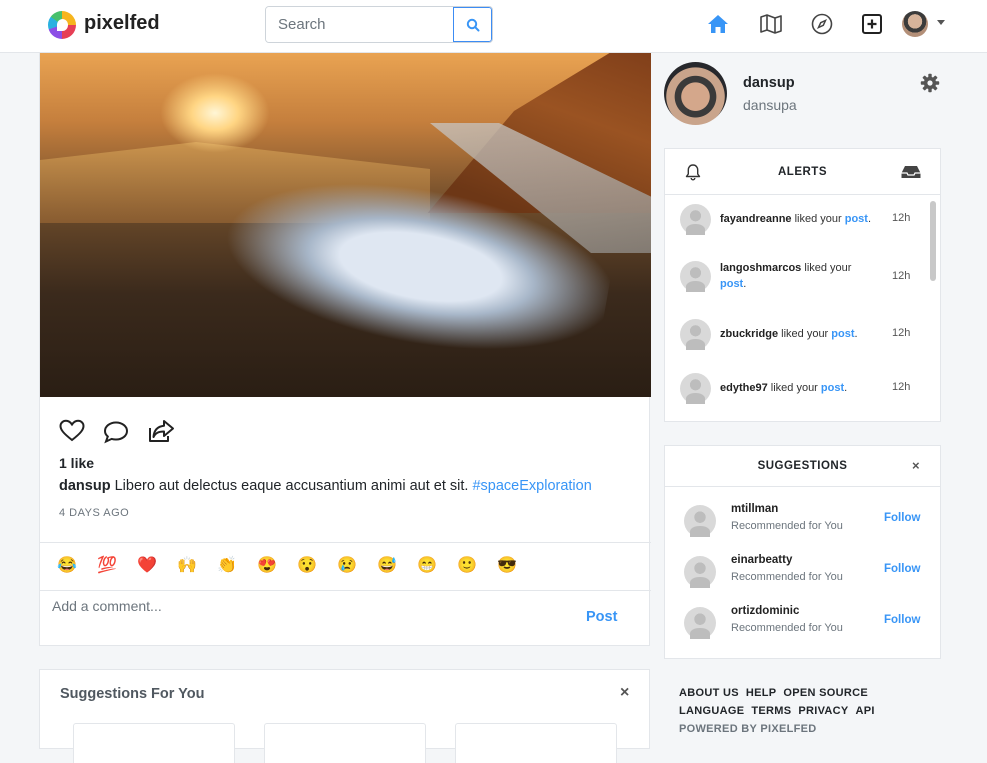 This screenshot has height=763, width=987. I want to click on alert-username: langoshmarcos, so click(760, 268).